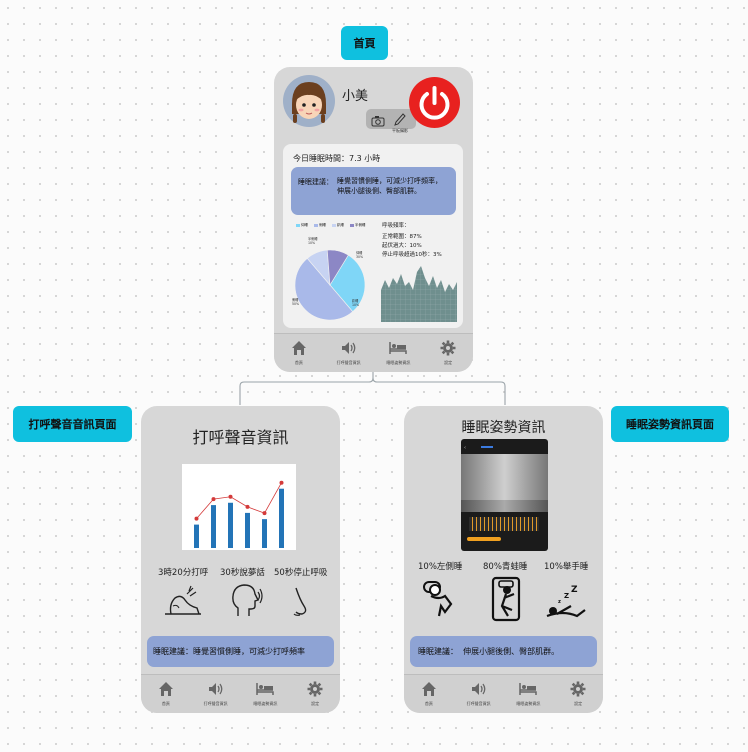 Image resolution: width=748 pixels, height=752 pixels. I want to click on snore-bar-chart, so click(239, 514).